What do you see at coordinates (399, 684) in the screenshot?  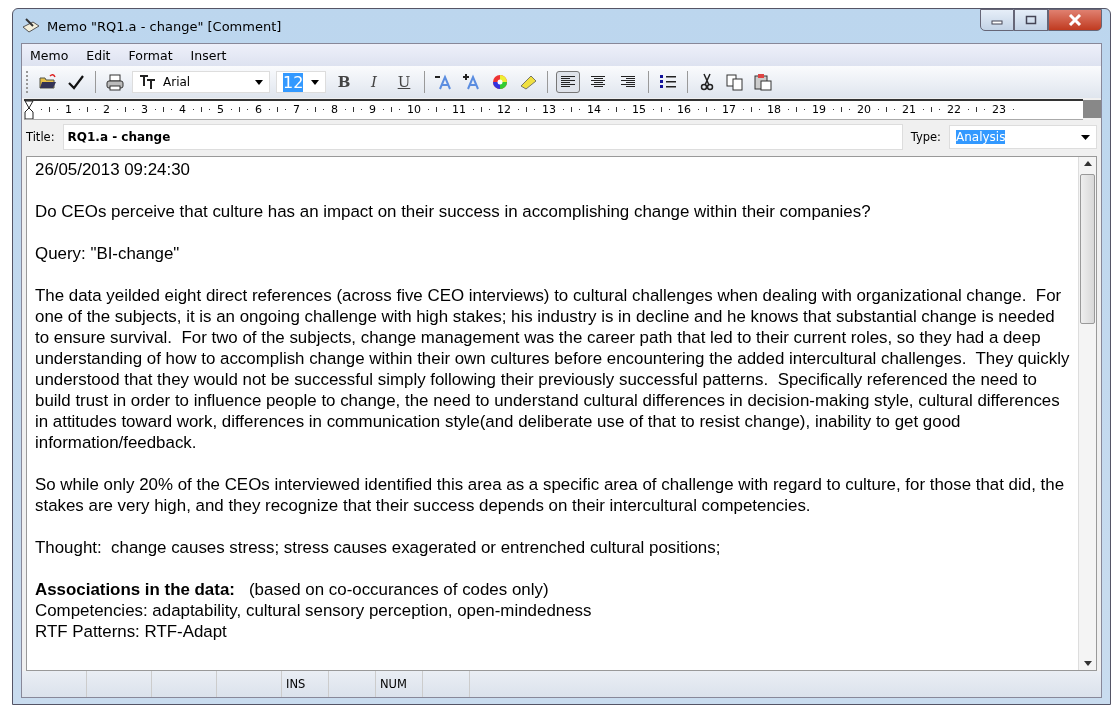 I see `status-indicator: NUM` at bounding box center [399, 684].